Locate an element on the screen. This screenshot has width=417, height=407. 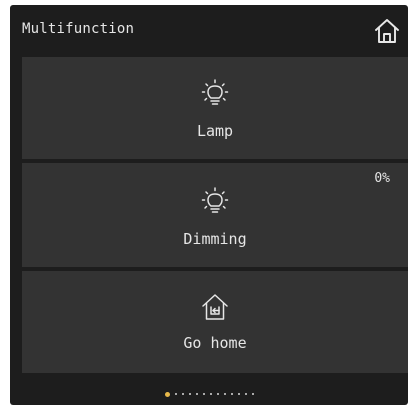
header: Multifunction is located at coordinates (209, 30).